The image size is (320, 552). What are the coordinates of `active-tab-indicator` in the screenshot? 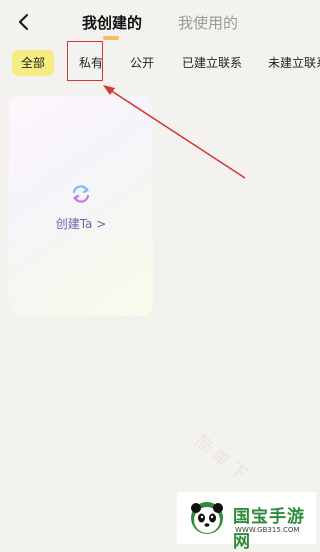 It's located at (111, 38).